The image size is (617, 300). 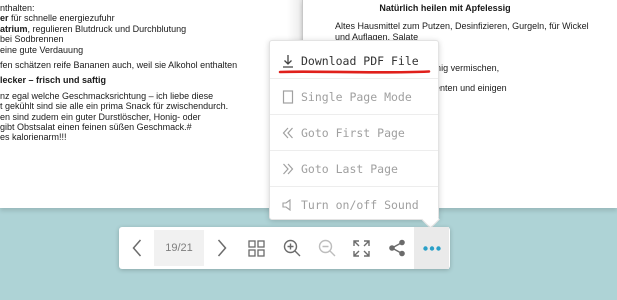 I want to click on bold-text: lecker – frisch und saftig, so click(x=53, y=80).